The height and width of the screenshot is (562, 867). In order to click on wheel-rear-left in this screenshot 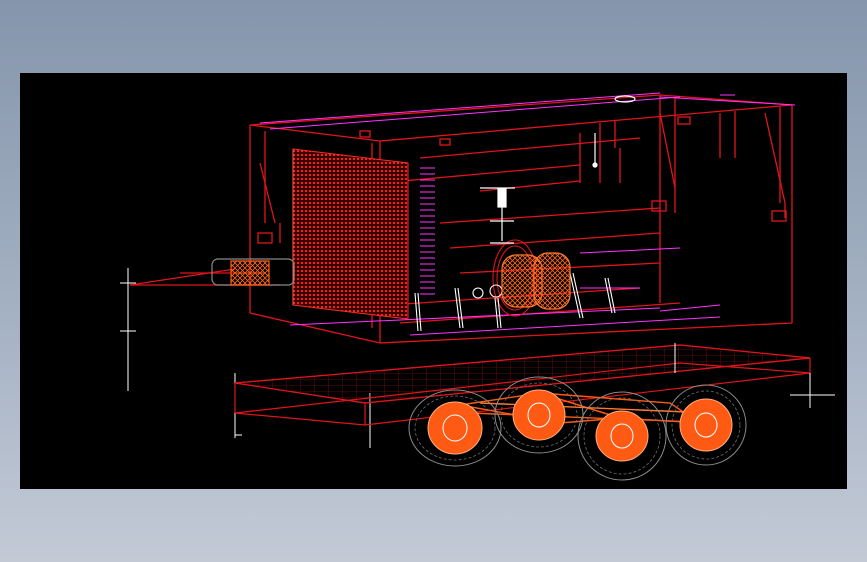, I will do `click(622, 436)`.